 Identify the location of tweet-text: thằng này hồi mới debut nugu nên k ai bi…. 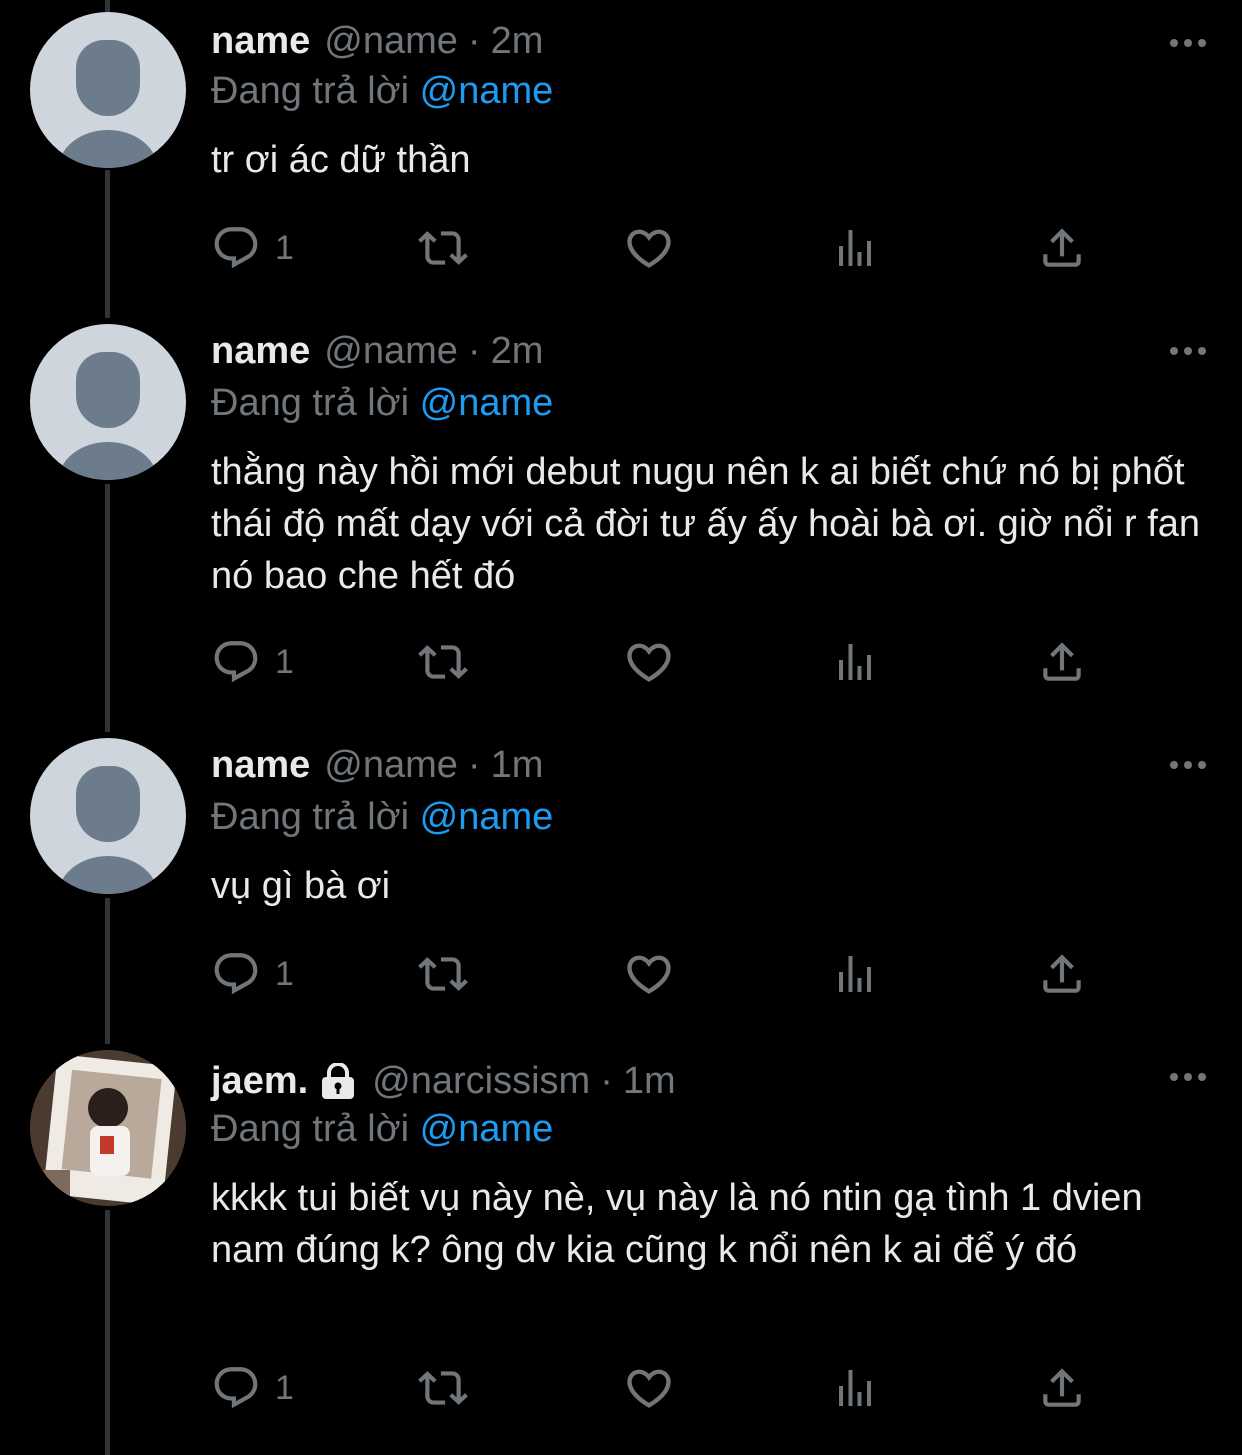
(711, 524).